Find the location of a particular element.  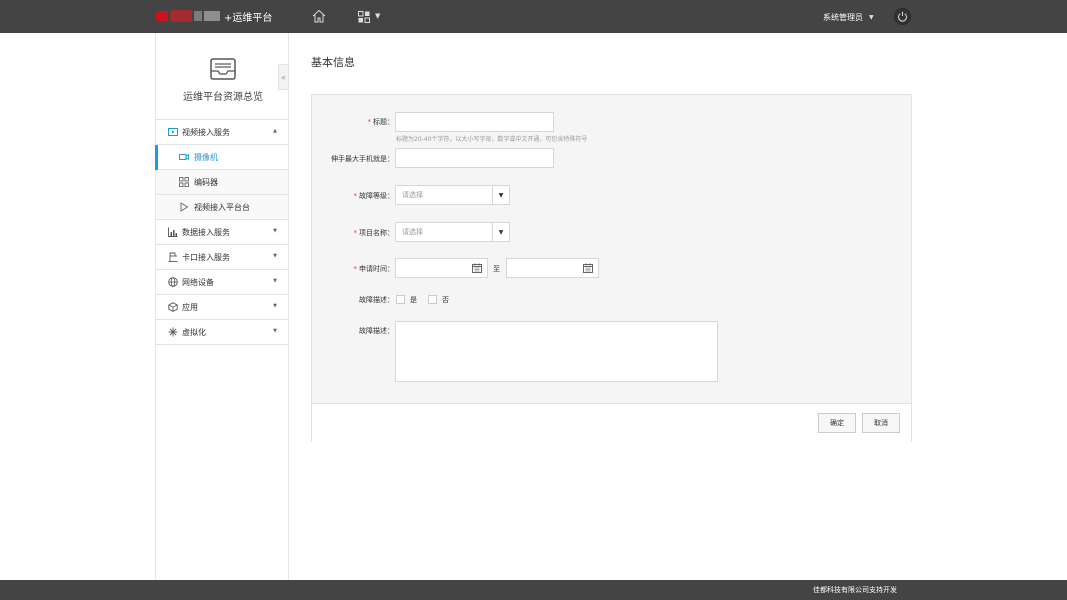

project-name-label: * 项目名称： is located at coordinates (374, 233).